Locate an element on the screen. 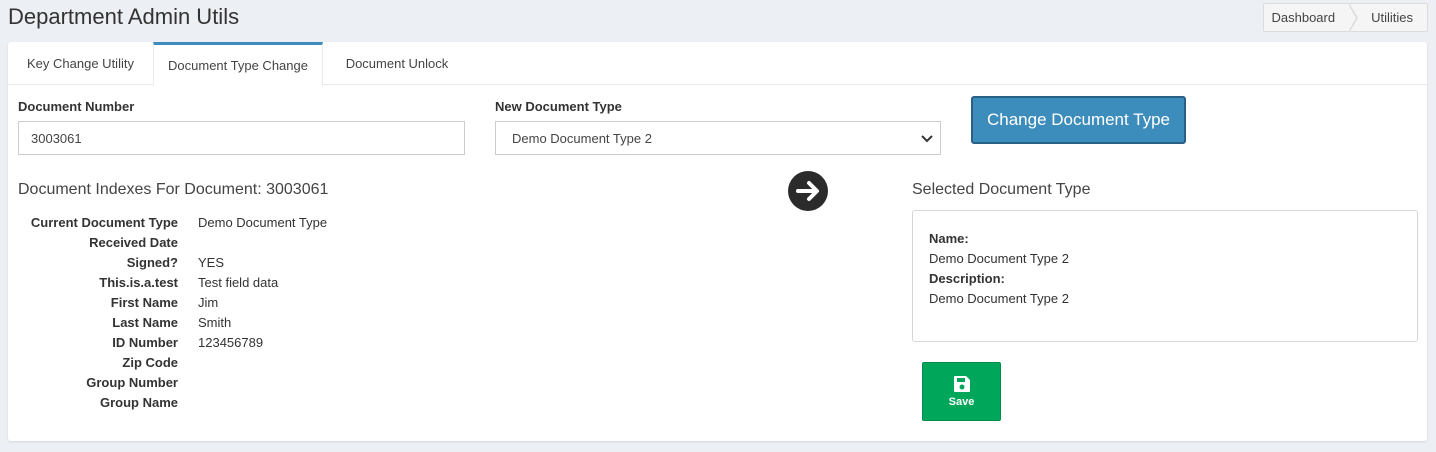 The image size is (1436, 452). field-key: Zip Code is located at coordinates (150, 362).